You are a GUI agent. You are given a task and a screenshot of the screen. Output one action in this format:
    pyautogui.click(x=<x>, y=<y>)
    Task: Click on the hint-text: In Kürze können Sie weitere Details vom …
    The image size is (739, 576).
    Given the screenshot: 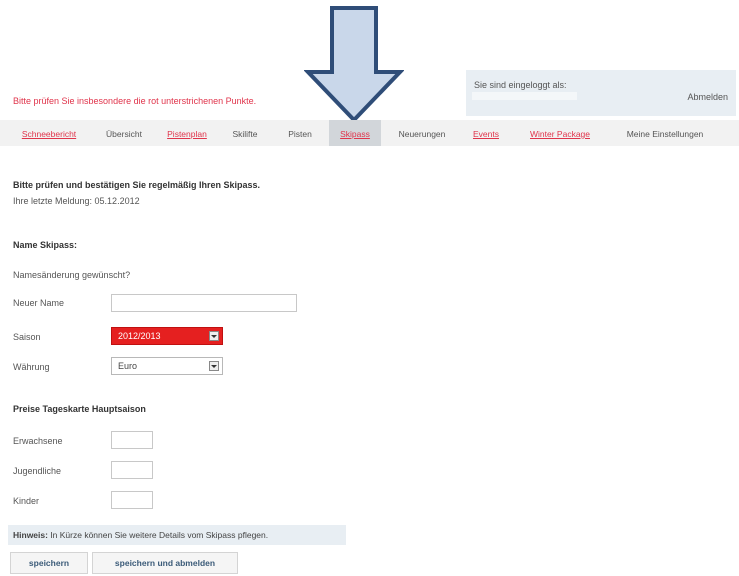 What is the action you would take?
    pyautogui.click(x=158, y=535)
    